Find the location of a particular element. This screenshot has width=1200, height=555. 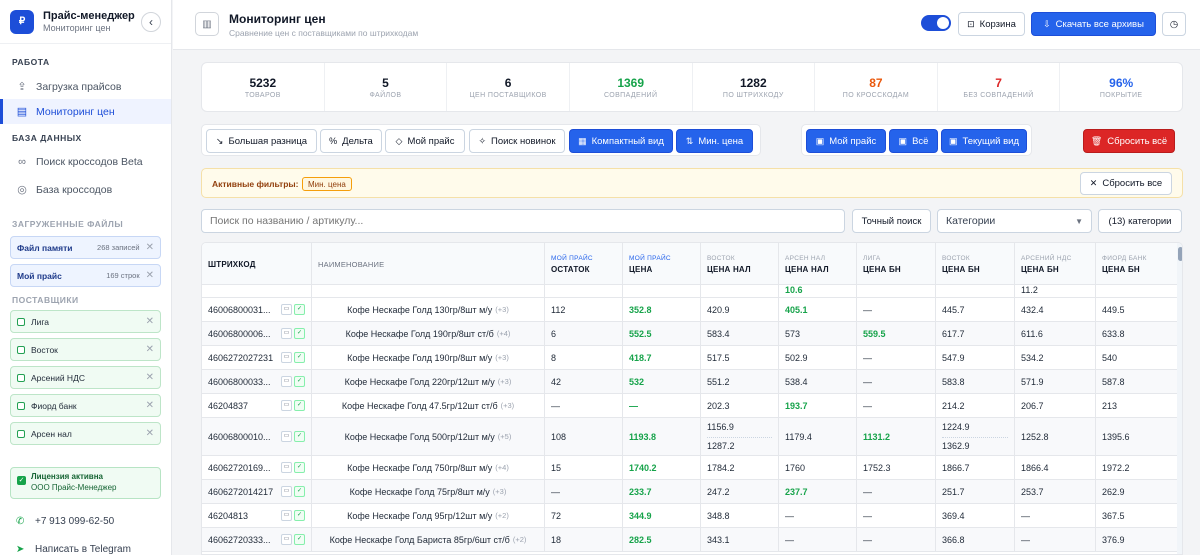

col-my-stock: МОЙ ПРАЙС ОСТАТОК is located at coordinates (584, 264).